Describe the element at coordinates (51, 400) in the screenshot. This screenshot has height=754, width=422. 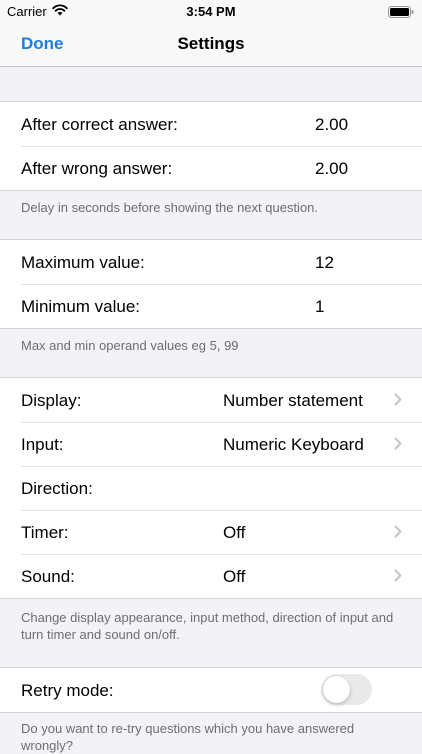
I see `display-label: Display:` at that location.